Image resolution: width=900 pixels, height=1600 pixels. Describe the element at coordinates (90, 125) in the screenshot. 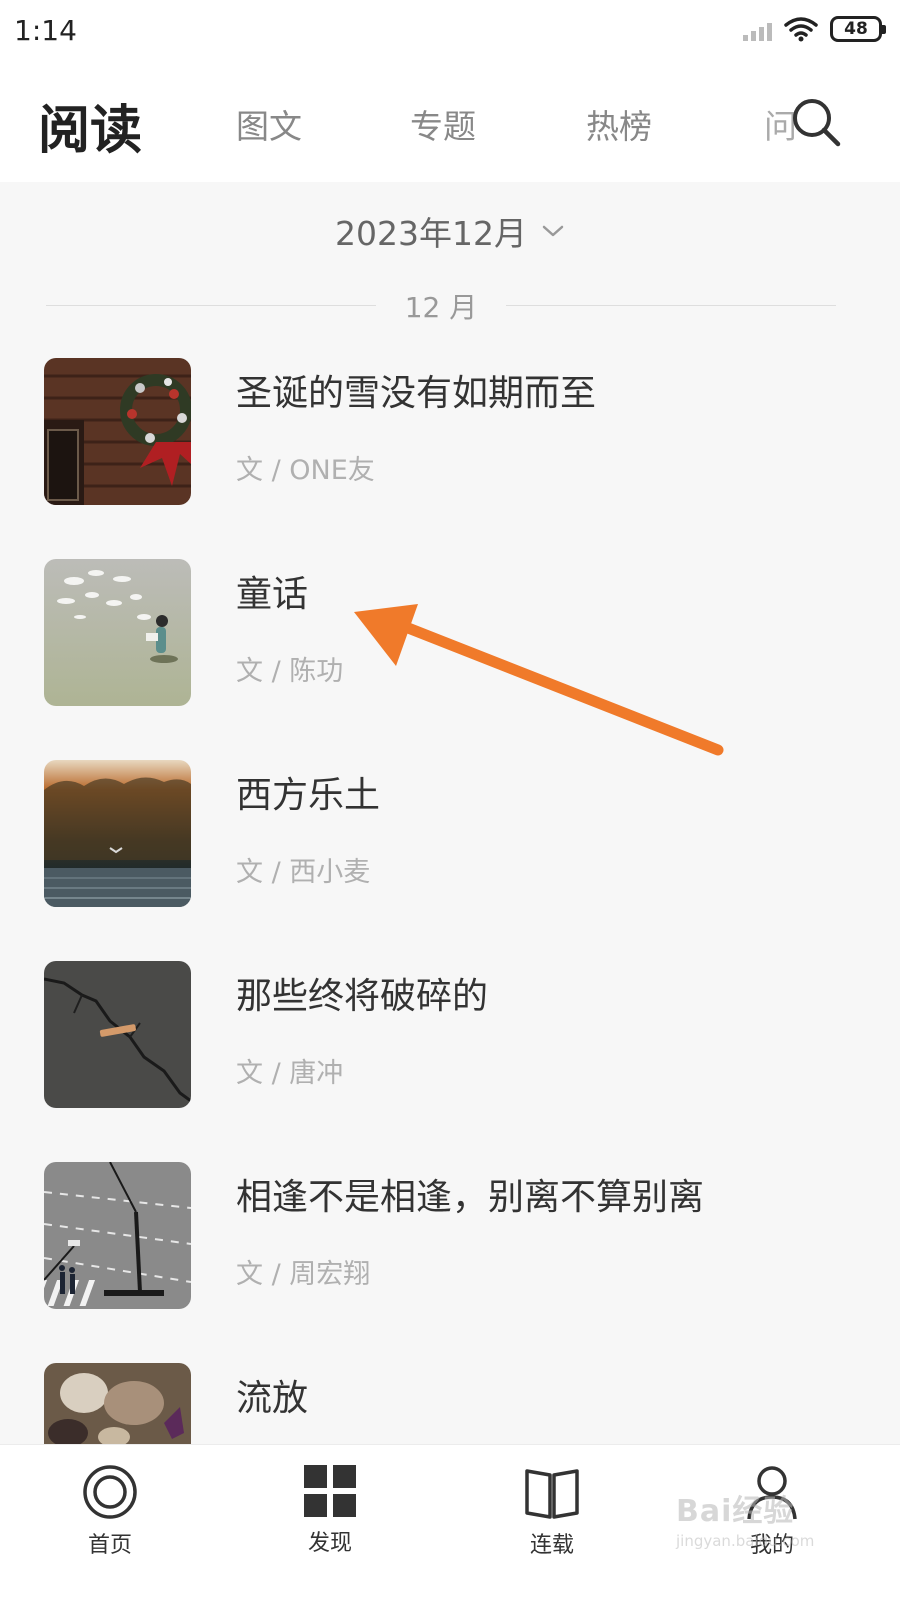

I see `nav-title-reading: 阅读` at that location.